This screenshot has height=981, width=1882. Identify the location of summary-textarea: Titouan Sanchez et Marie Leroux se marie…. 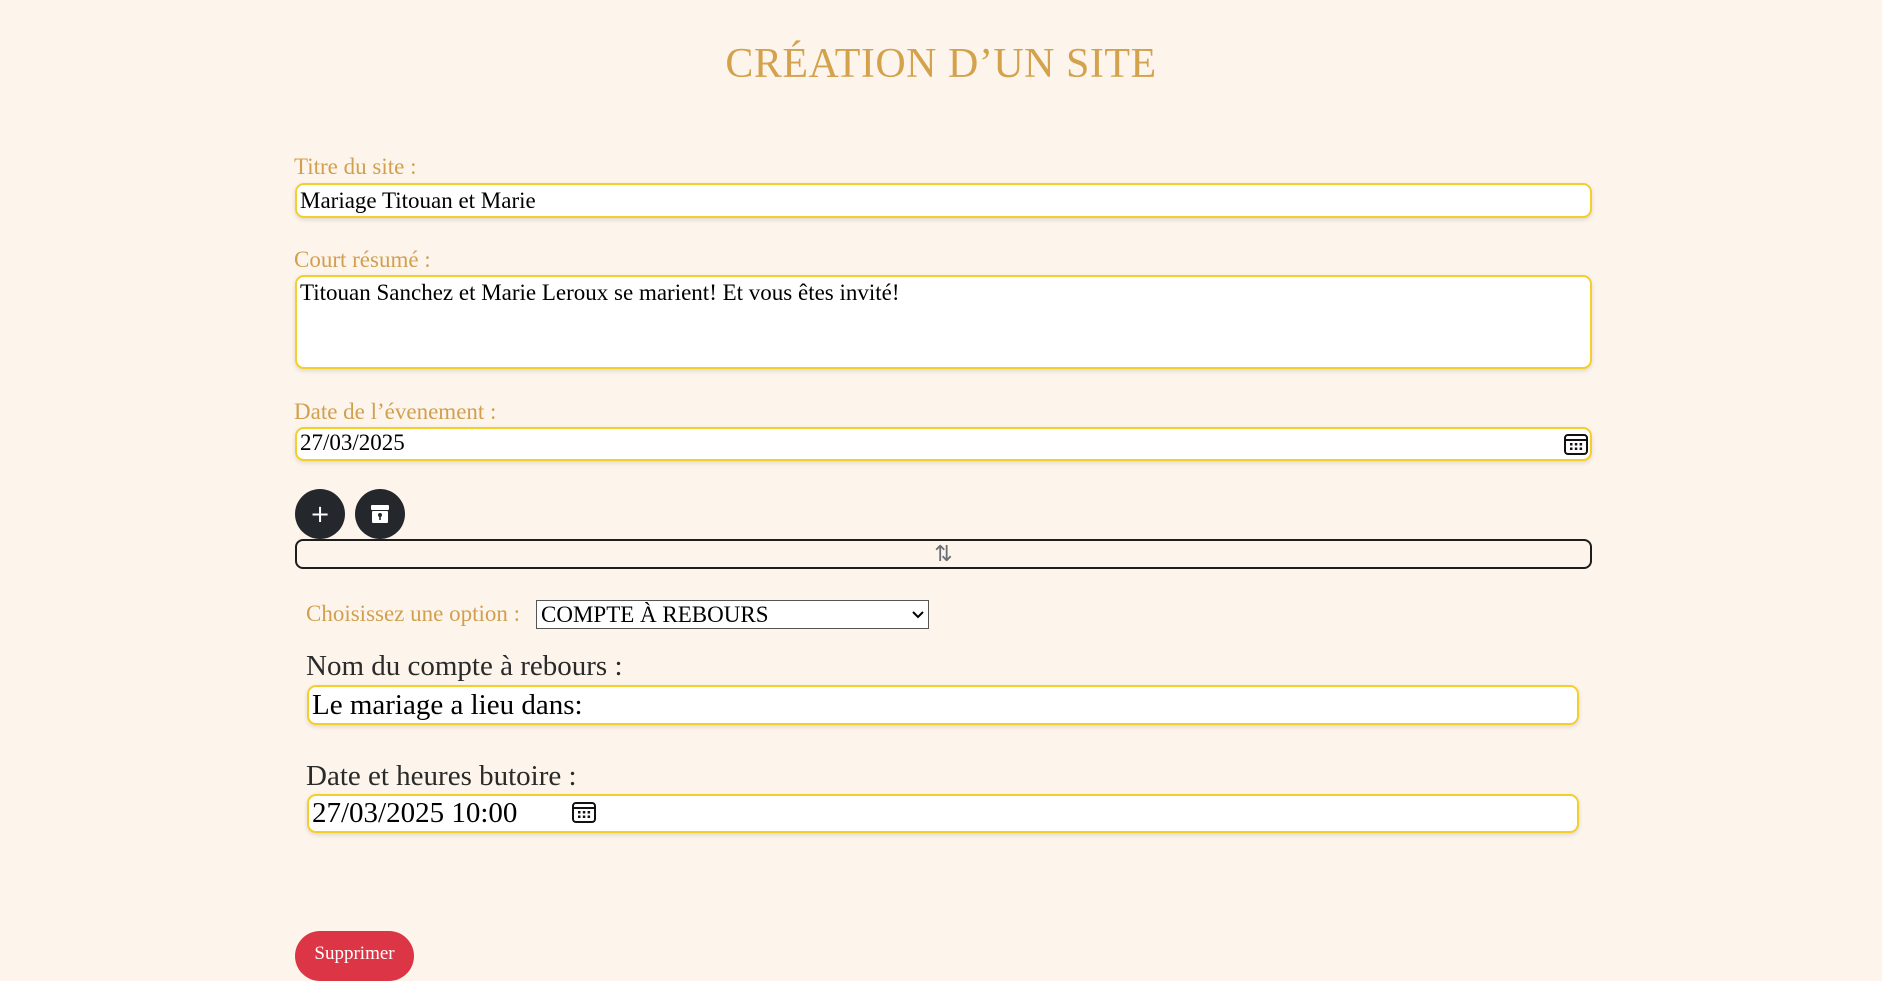
(943, 322).